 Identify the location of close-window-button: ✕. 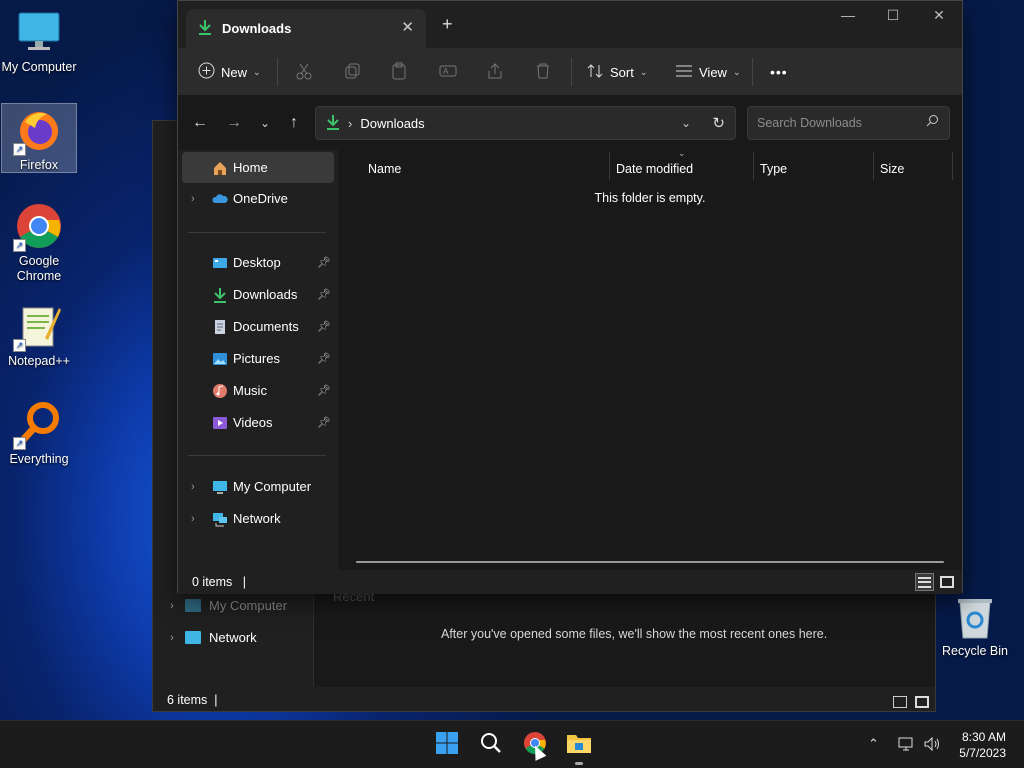
(939, 17).